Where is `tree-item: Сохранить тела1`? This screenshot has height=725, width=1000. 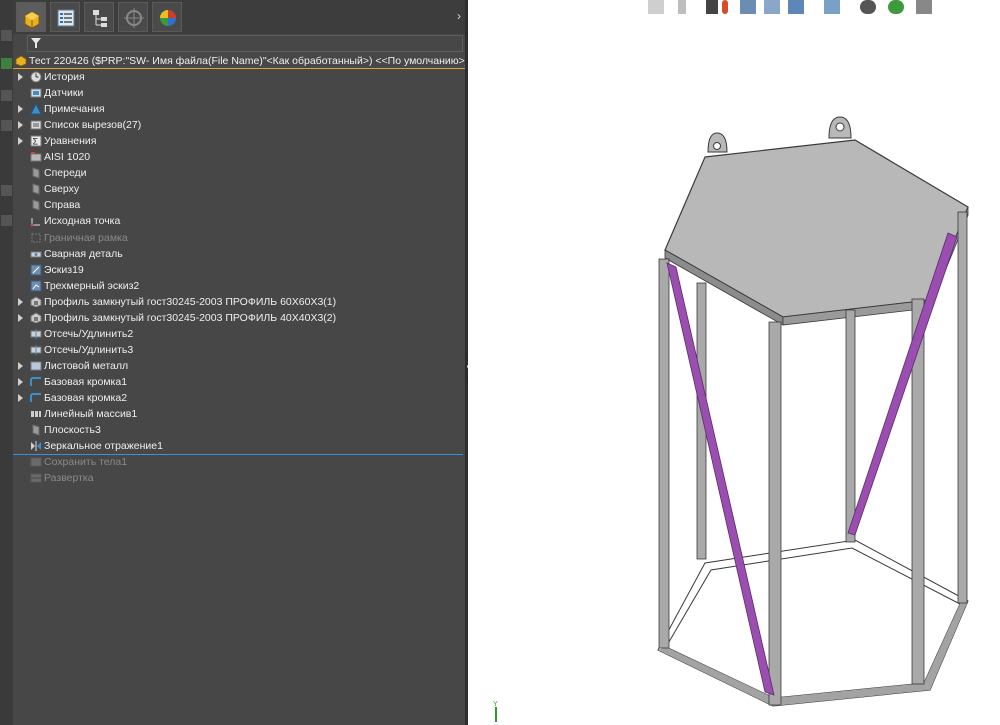
tree-item: Сохранить тела1 is located at coordinates (239, 463).